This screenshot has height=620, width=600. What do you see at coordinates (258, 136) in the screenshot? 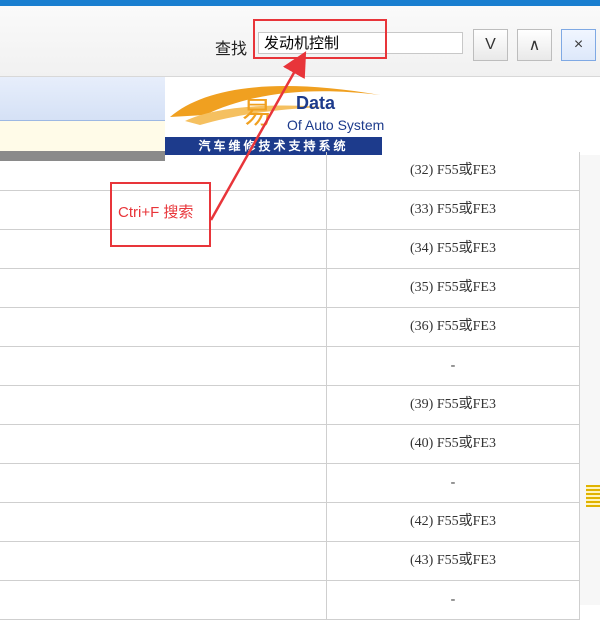
I see `annotation-arrow-icon` at bounding box center [258, 136].